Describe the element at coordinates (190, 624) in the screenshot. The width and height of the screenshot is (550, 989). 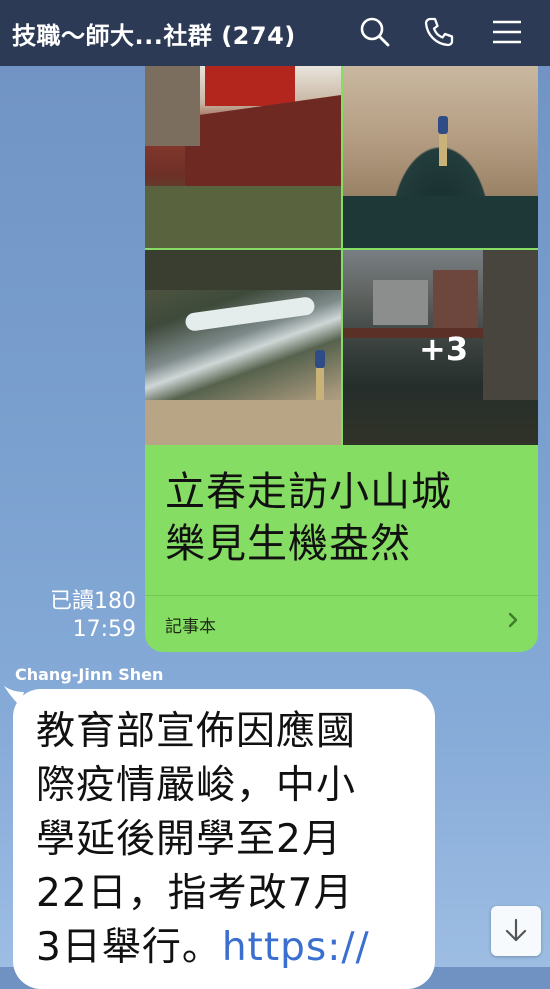
I see `notes-link-label: 記事本` at that location.